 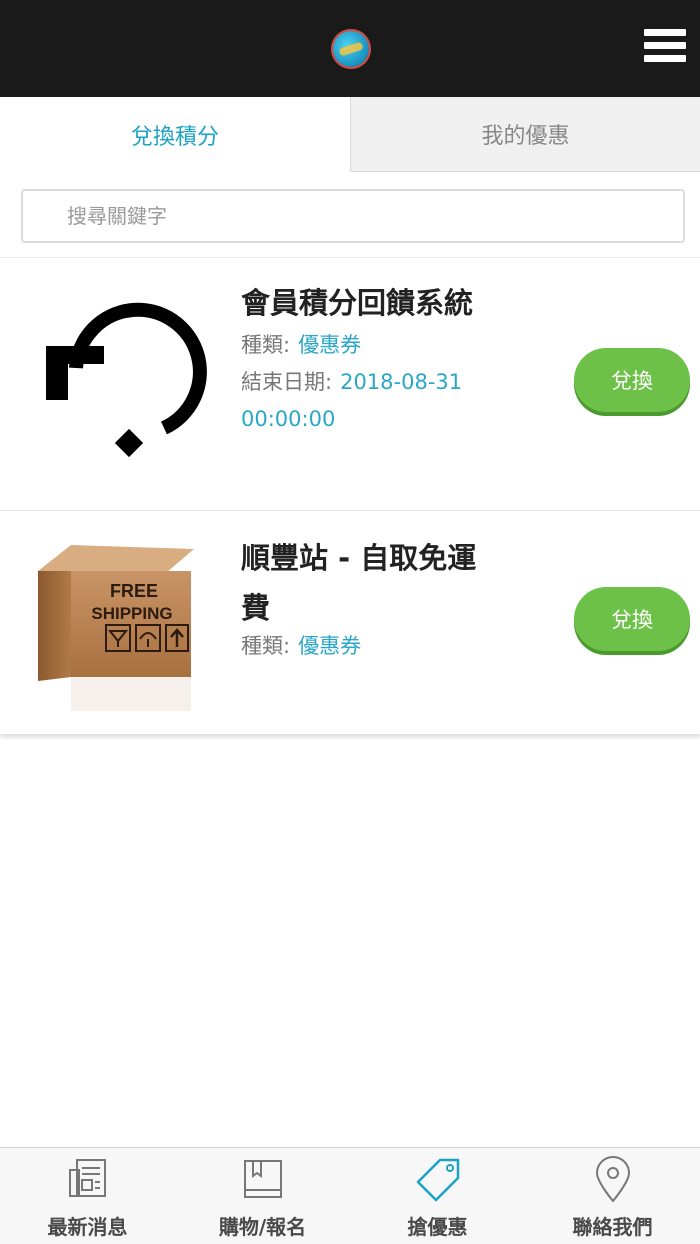 I want to click on tab-redeem-points: 兌換積分, so click(x=175, y=134).